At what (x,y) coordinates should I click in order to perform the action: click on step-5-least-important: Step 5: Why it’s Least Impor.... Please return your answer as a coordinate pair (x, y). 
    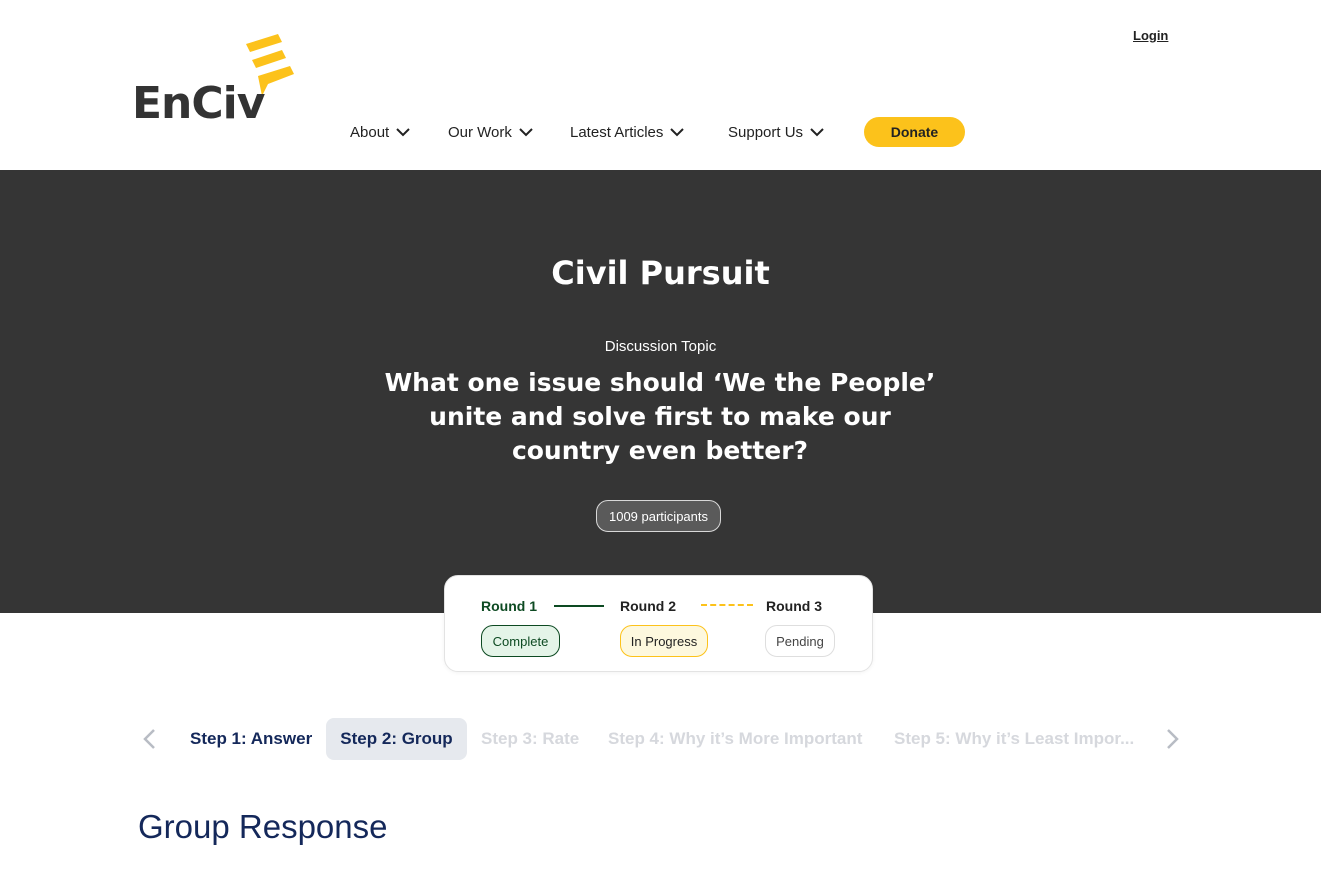
    Looking at the image, I should click on (1015, 739).